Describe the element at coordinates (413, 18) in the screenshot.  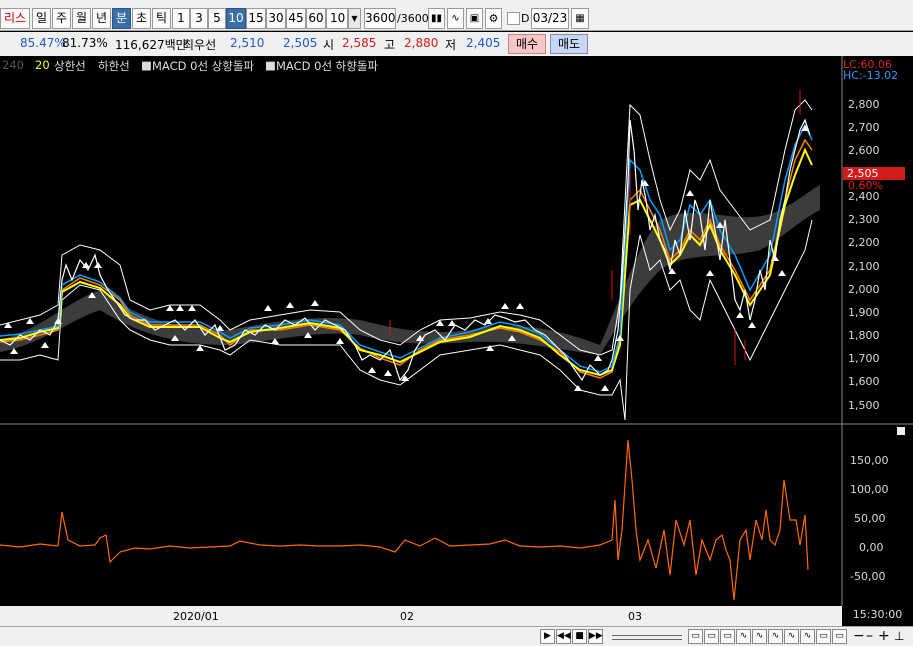
I see `count-total: /3600` at that location.